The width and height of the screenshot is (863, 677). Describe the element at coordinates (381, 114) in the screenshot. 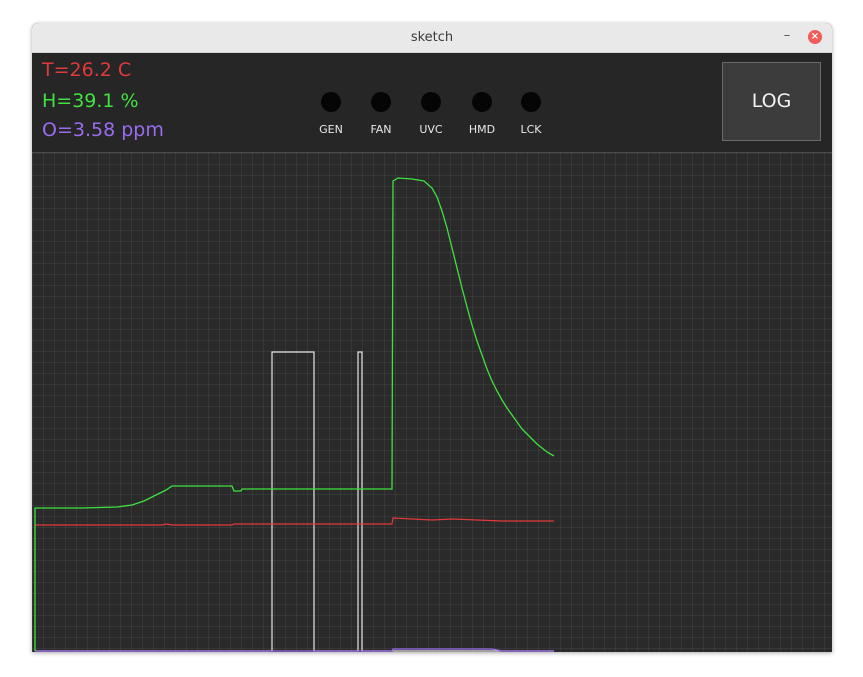

I see `indicator-fan: FAN` at that location.